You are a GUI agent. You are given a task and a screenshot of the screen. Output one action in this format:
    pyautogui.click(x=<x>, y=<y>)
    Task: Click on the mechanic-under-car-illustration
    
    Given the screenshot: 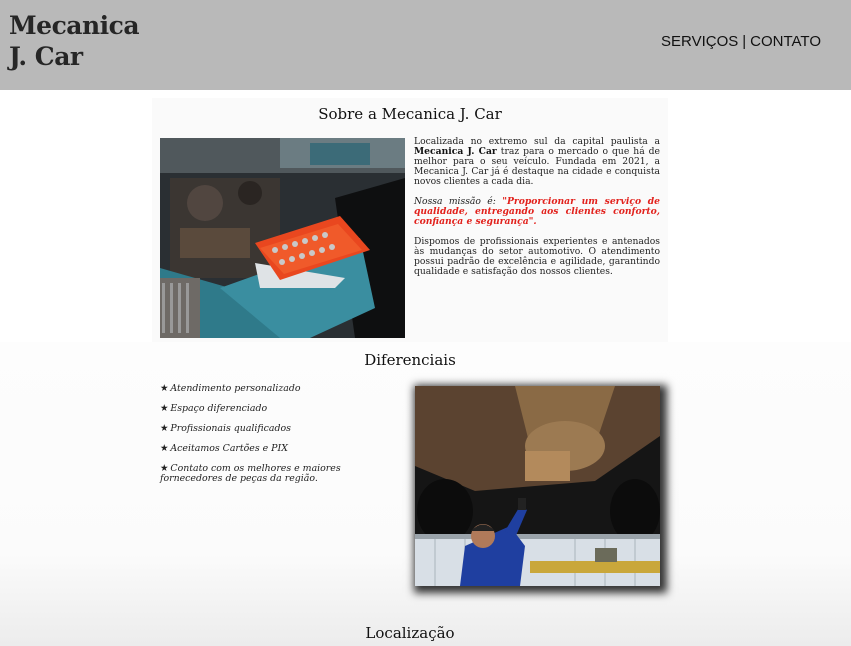 What is the action you would take?
    pyautogui.click(x=537, y=486)
    